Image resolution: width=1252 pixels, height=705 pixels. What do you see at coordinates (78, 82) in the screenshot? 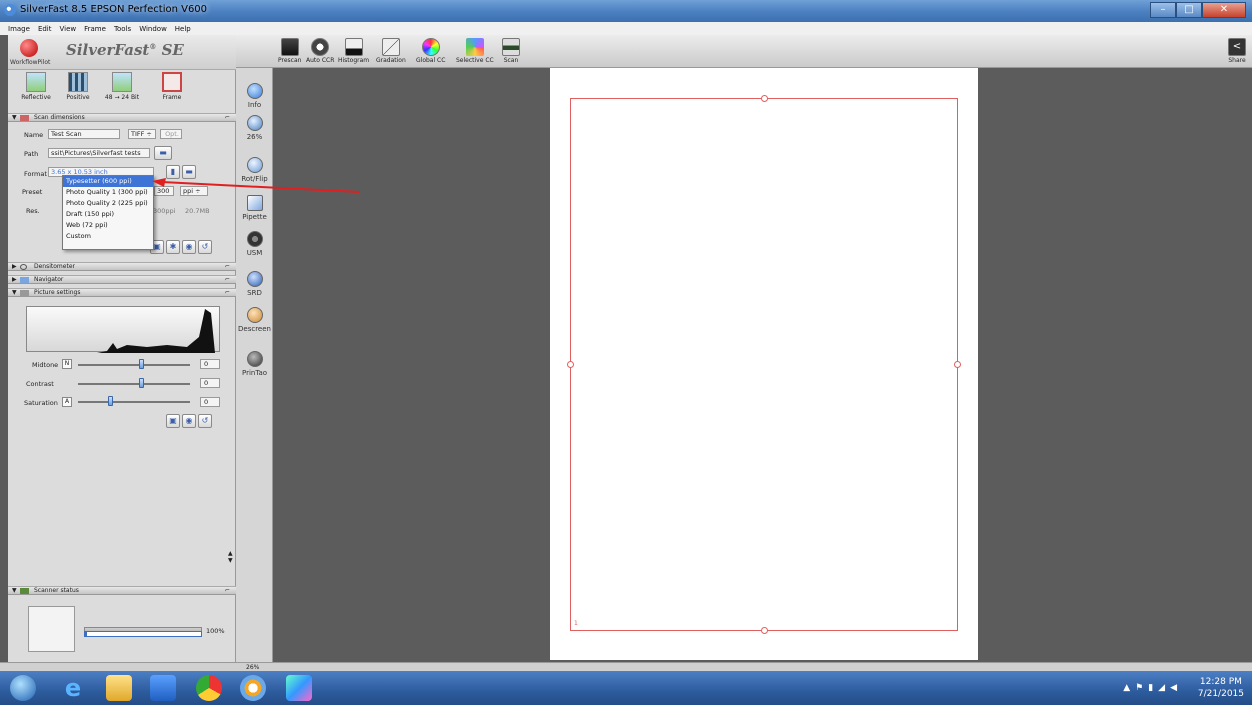
I see `film-icon` at bounding box center [78, 82].